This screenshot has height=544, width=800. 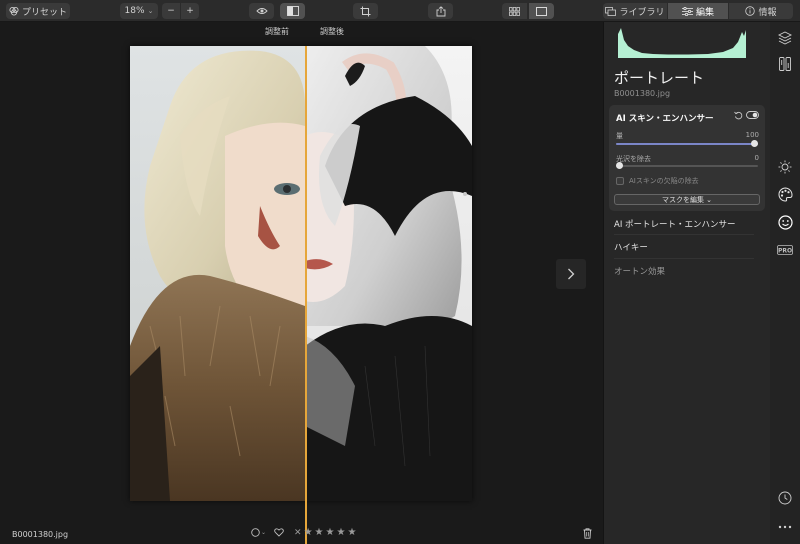 I want to click on portrait-button, so click(x=785, y=222).